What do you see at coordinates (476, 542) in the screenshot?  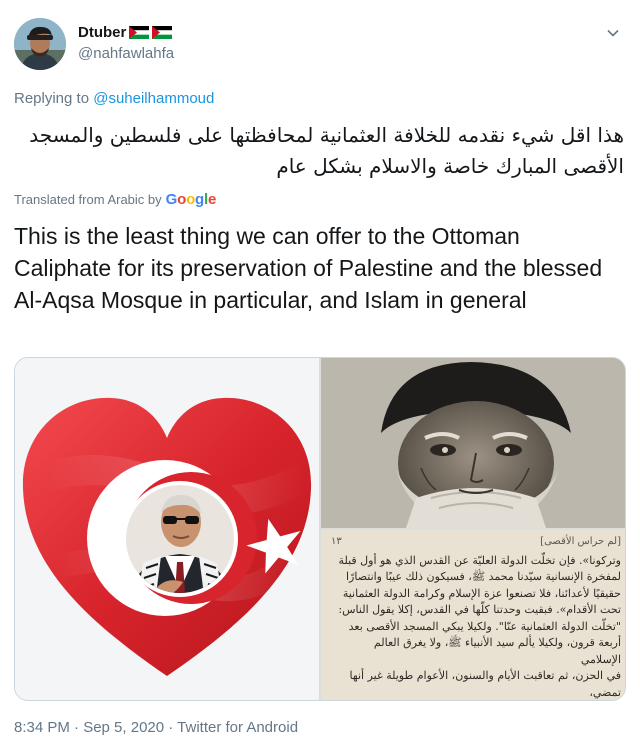 I see `book-page-header: ١٣ [لم حراس الأقصى]` at bounding box center [476, 542].